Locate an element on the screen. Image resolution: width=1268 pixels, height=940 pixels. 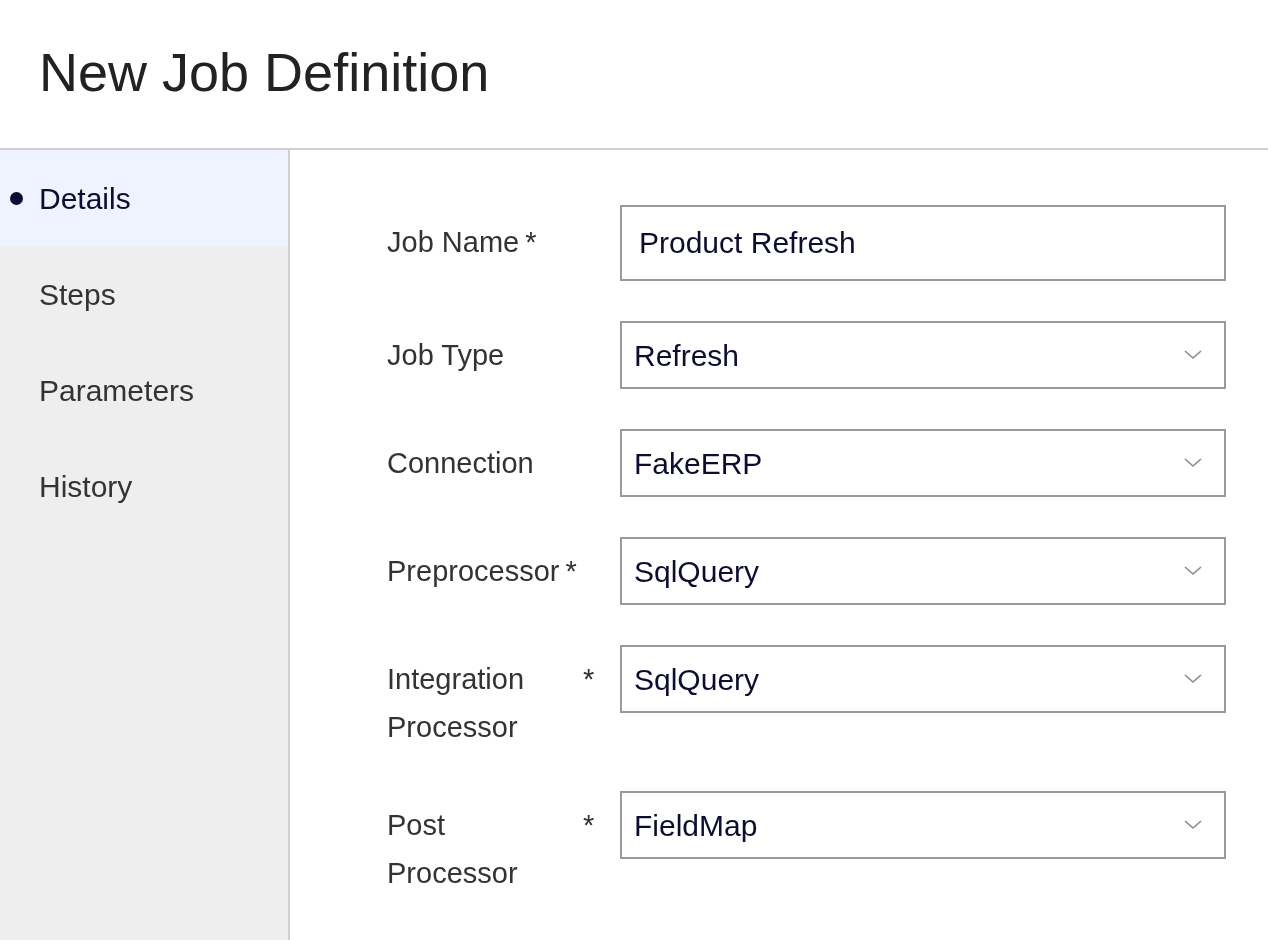
field-label: Post Processor is located at coordinates (453, 849).